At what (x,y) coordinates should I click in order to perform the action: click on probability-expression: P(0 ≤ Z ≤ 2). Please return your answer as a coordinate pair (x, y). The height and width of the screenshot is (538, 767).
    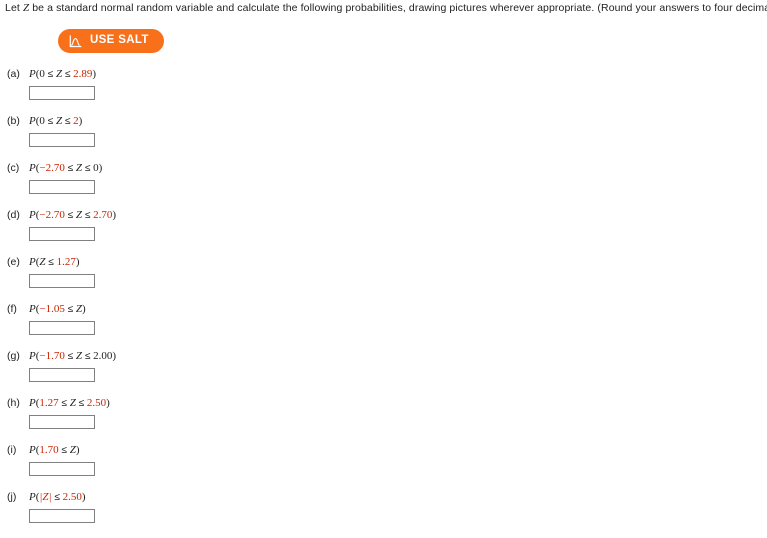
    Looking at the image, I should click on (55, 121).